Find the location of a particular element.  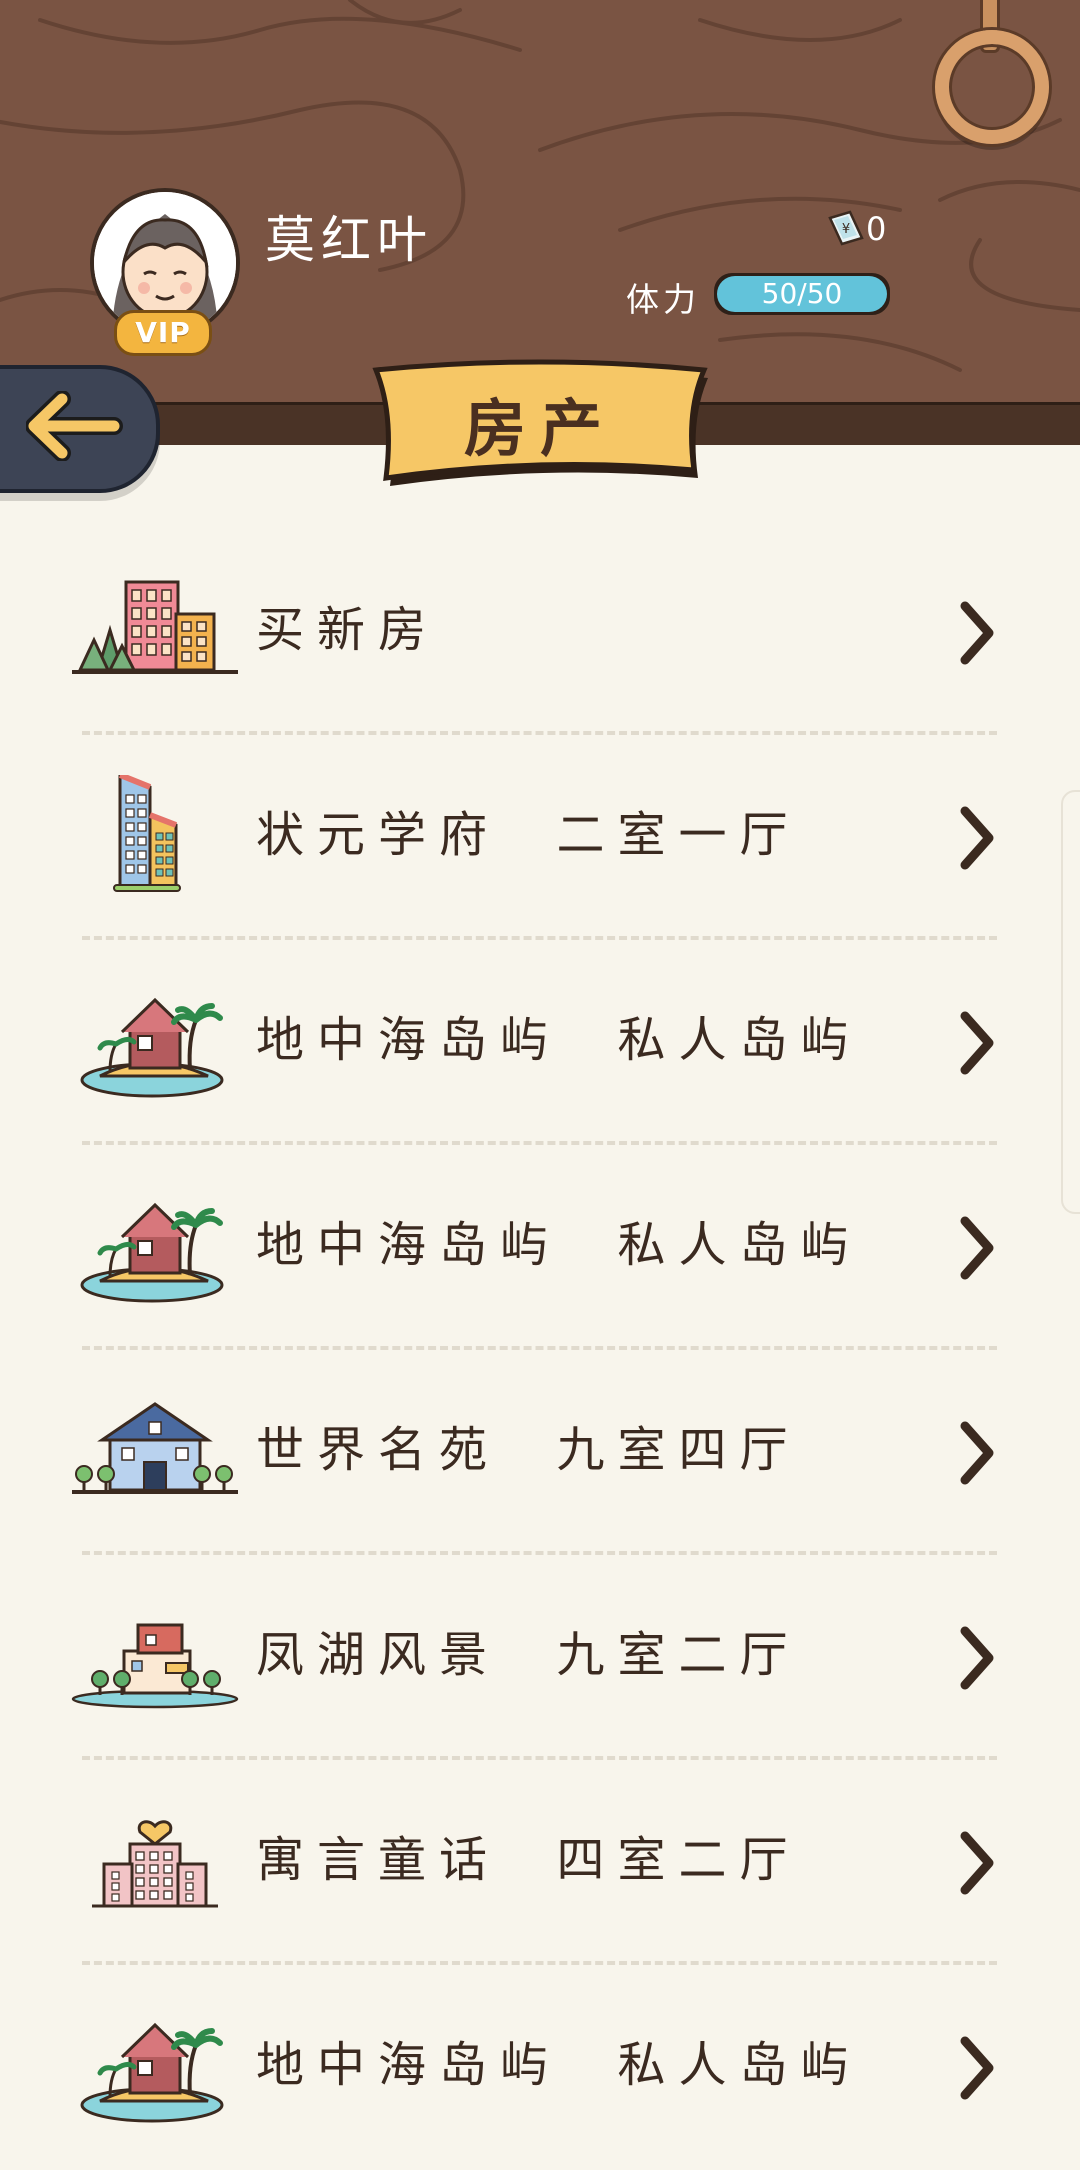

stamina-value: 50/50 is located at coordinates (802, 293).